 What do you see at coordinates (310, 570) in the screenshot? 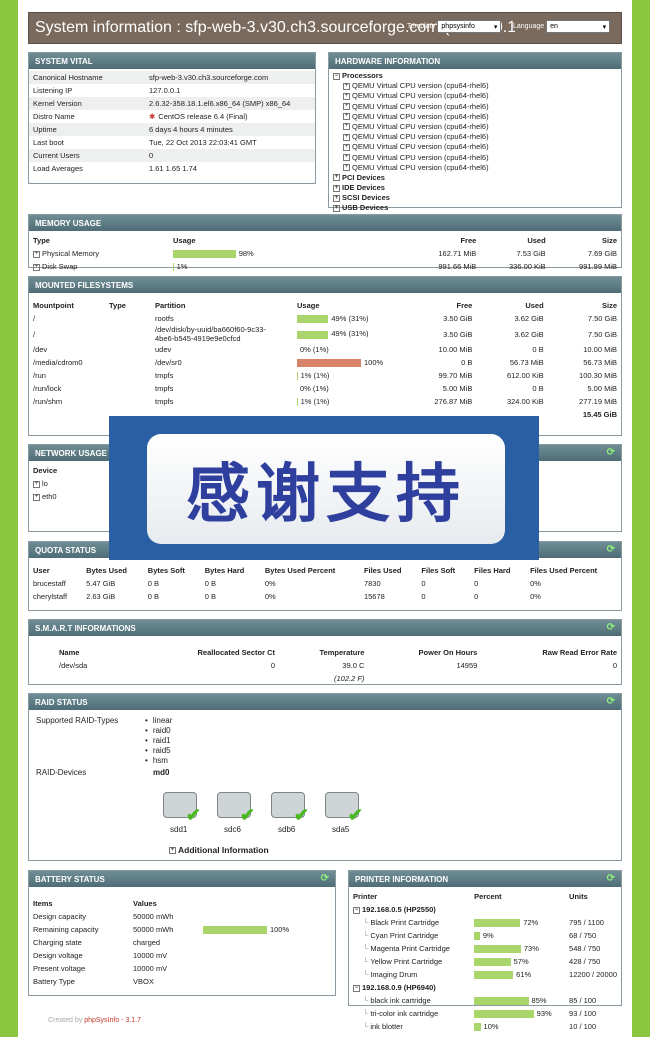
I see `quota-header: Bytes Used Percent` at bounding box center [310, 570].